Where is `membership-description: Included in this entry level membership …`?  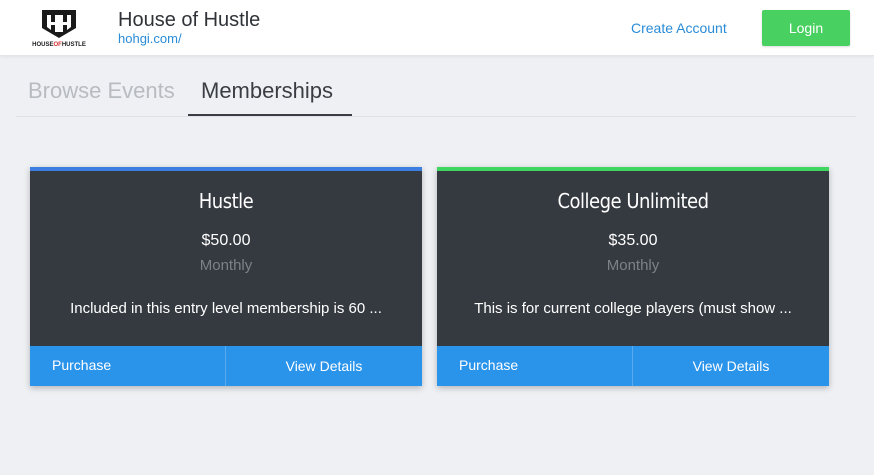
membership-description: Included in this entry level membership … is located at coordinates (226, 308).